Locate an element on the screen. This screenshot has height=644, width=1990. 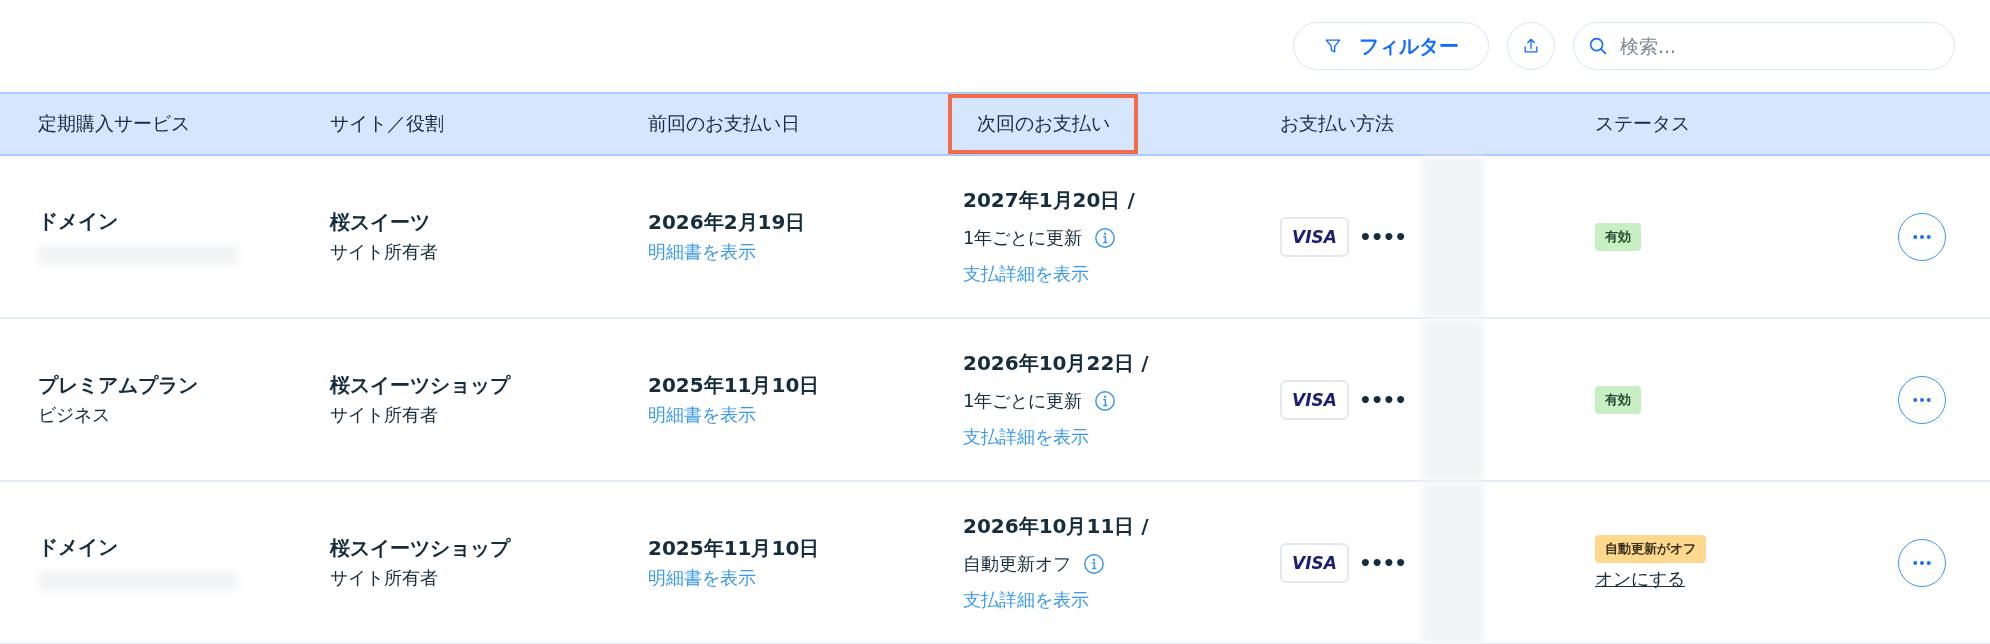
column-header: ステータス is located at coordinates (1718, 124).